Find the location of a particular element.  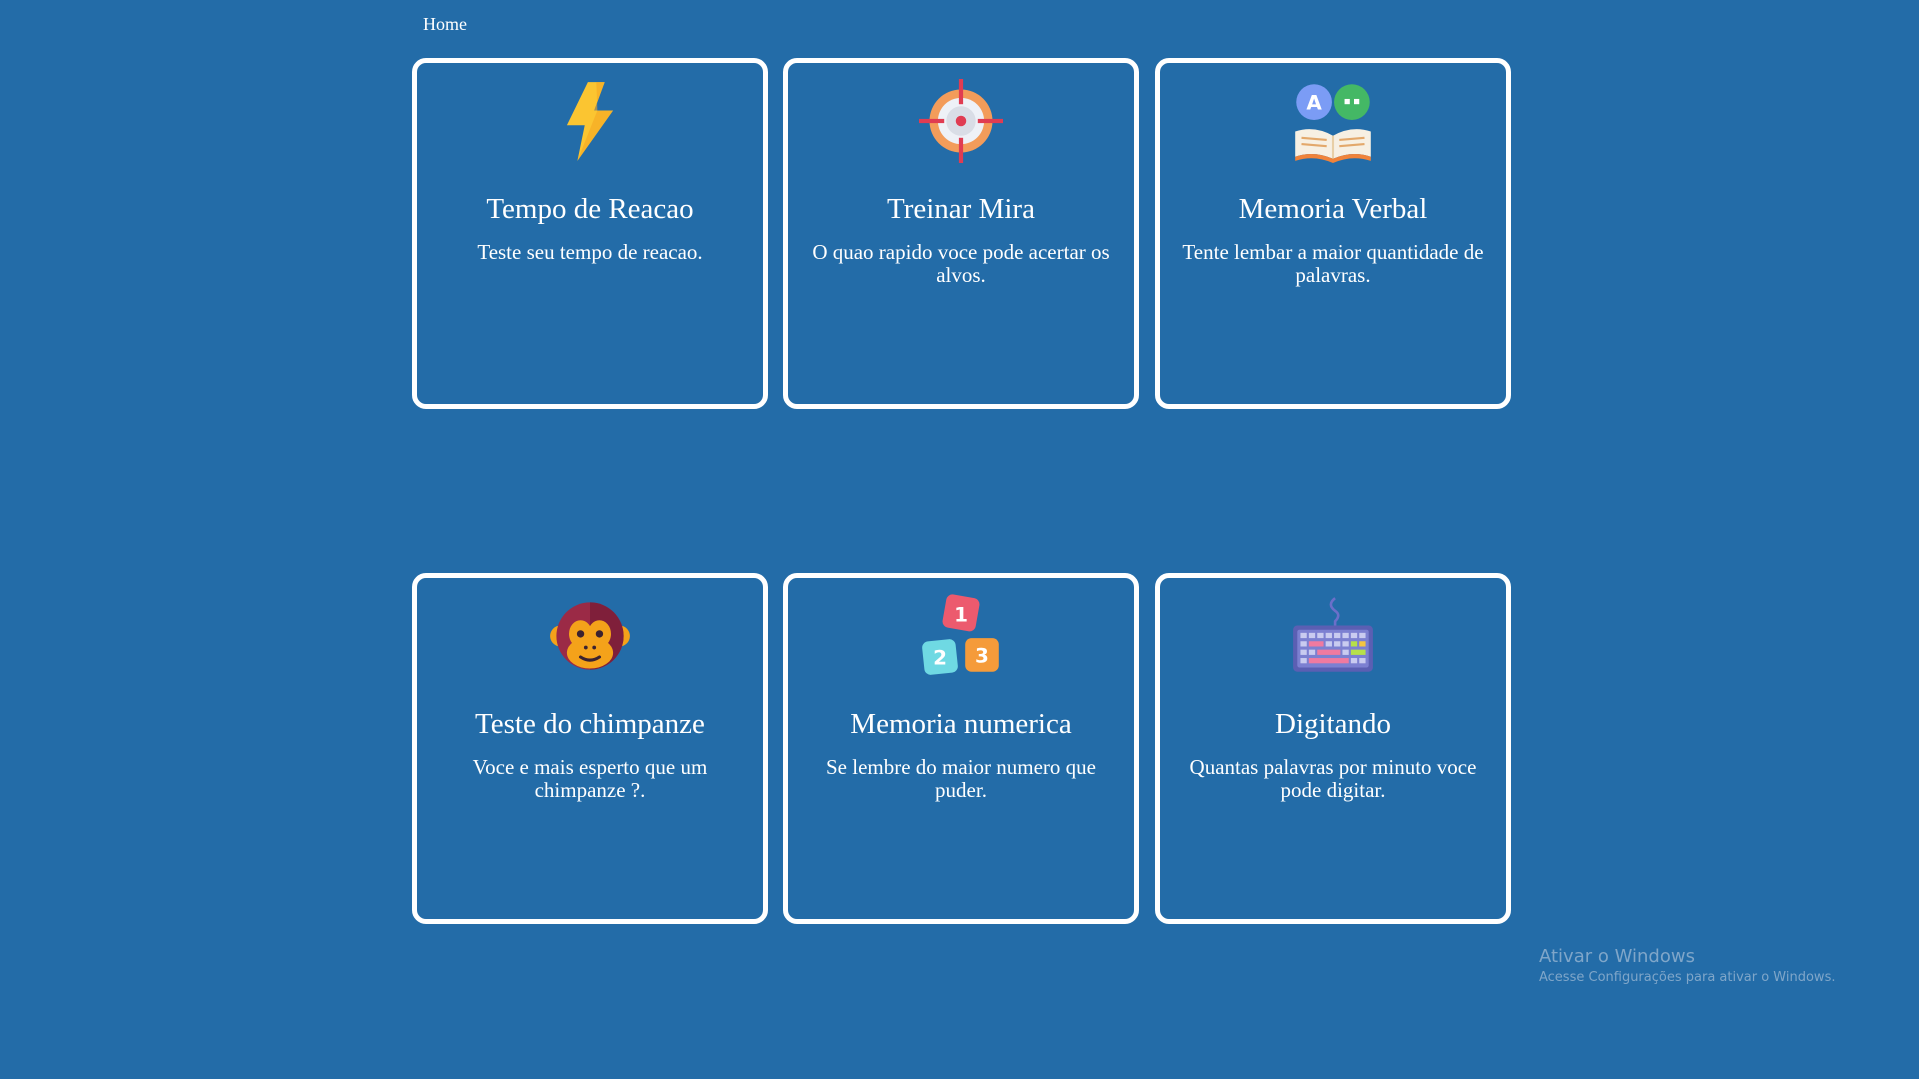

card-description: Voce e mais esperto que um chimpanze ?. is located at coordinates (590, 778).